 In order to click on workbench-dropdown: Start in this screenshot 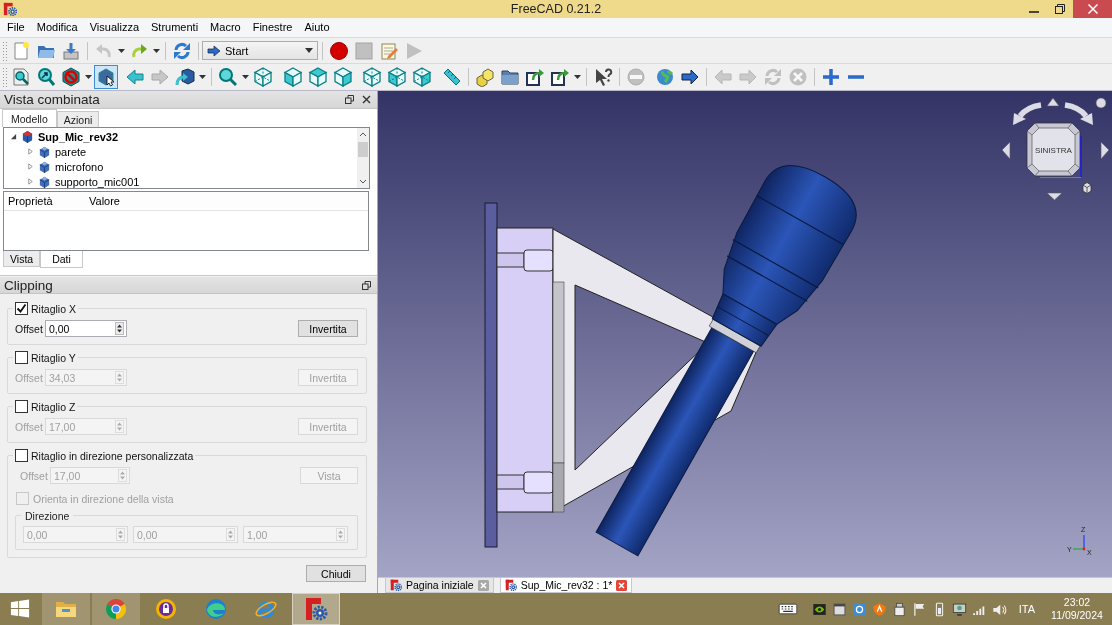, I will do `click(260, 50)`.